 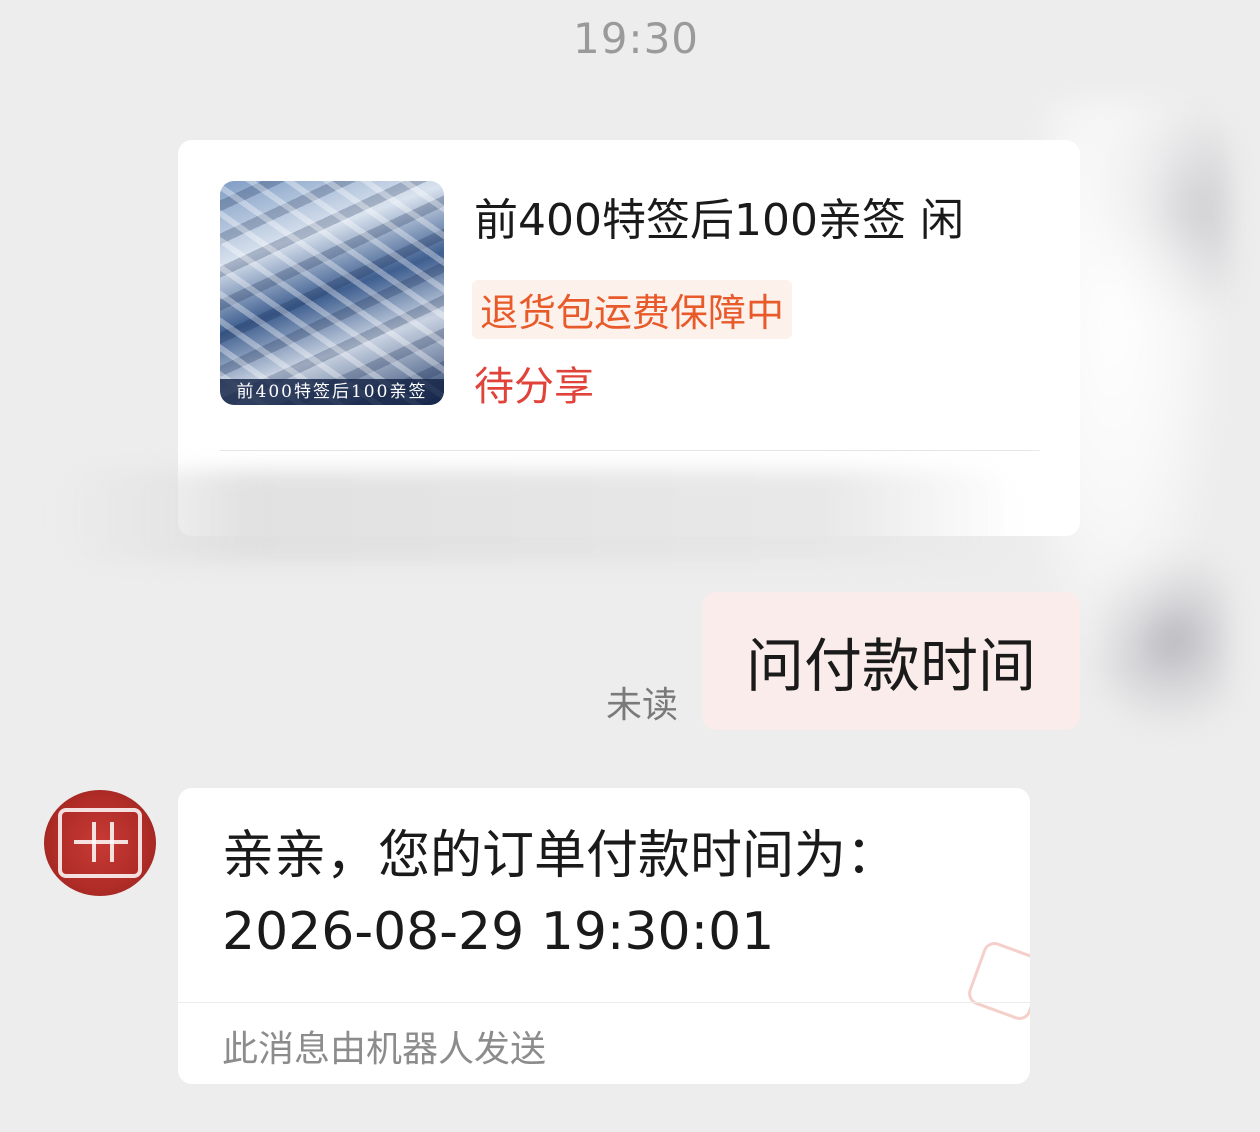 I want to click on redaction-overlay, so click(x=1132, y=380).